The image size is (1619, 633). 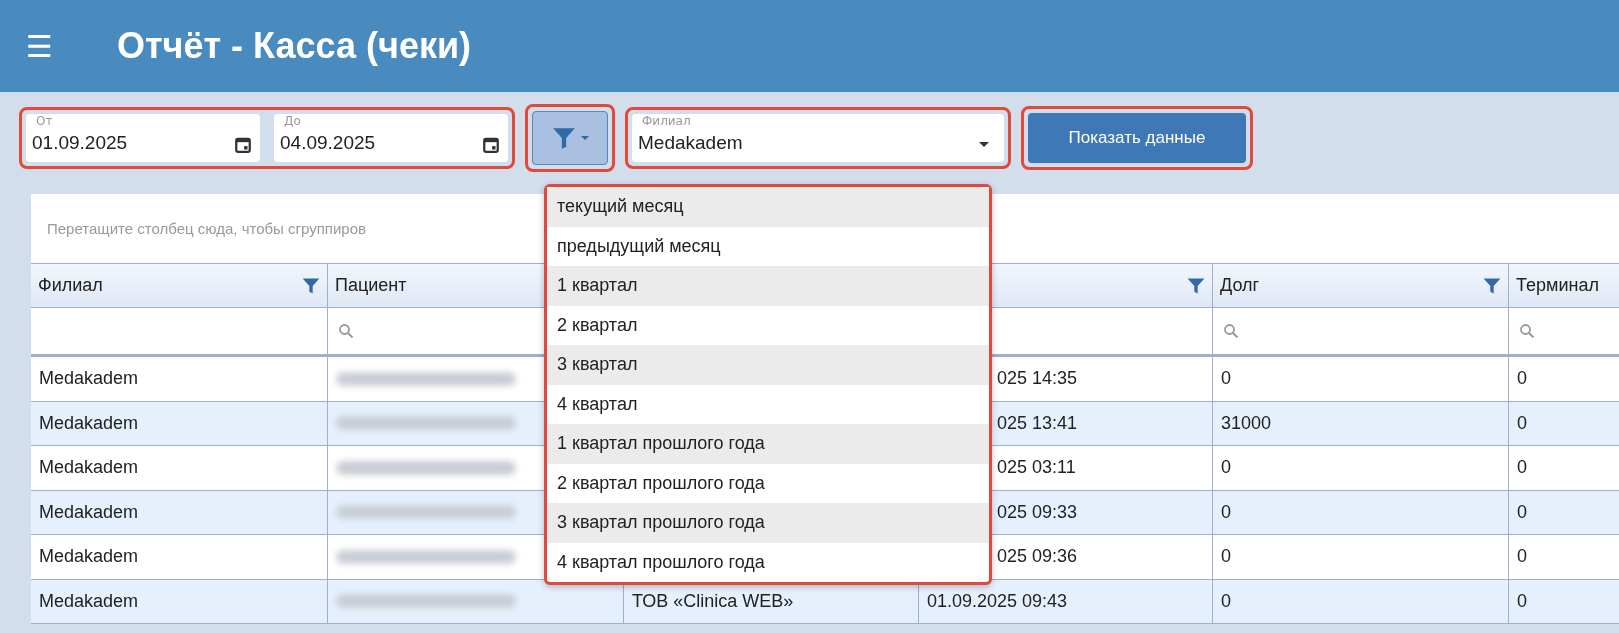 What do you see at coordinates (1361, 423) in the screenshot?
I see `table-cell: 31000` at bounding box center [1361, 423].